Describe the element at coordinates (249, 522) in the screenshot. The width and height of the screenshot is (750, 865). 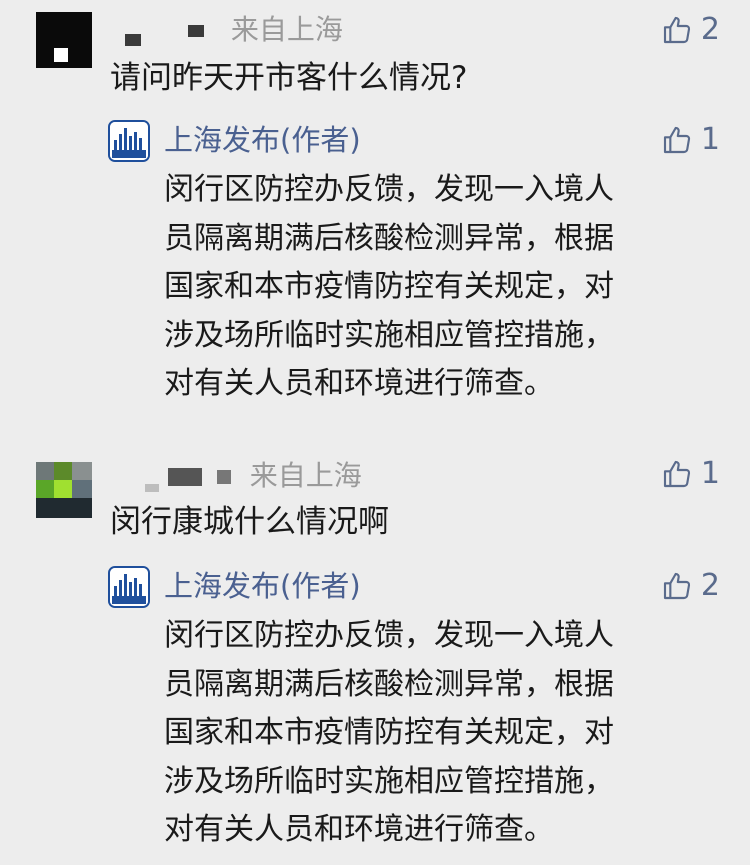
I see `comment-text: 闵行康城什么情况啊` at that location.